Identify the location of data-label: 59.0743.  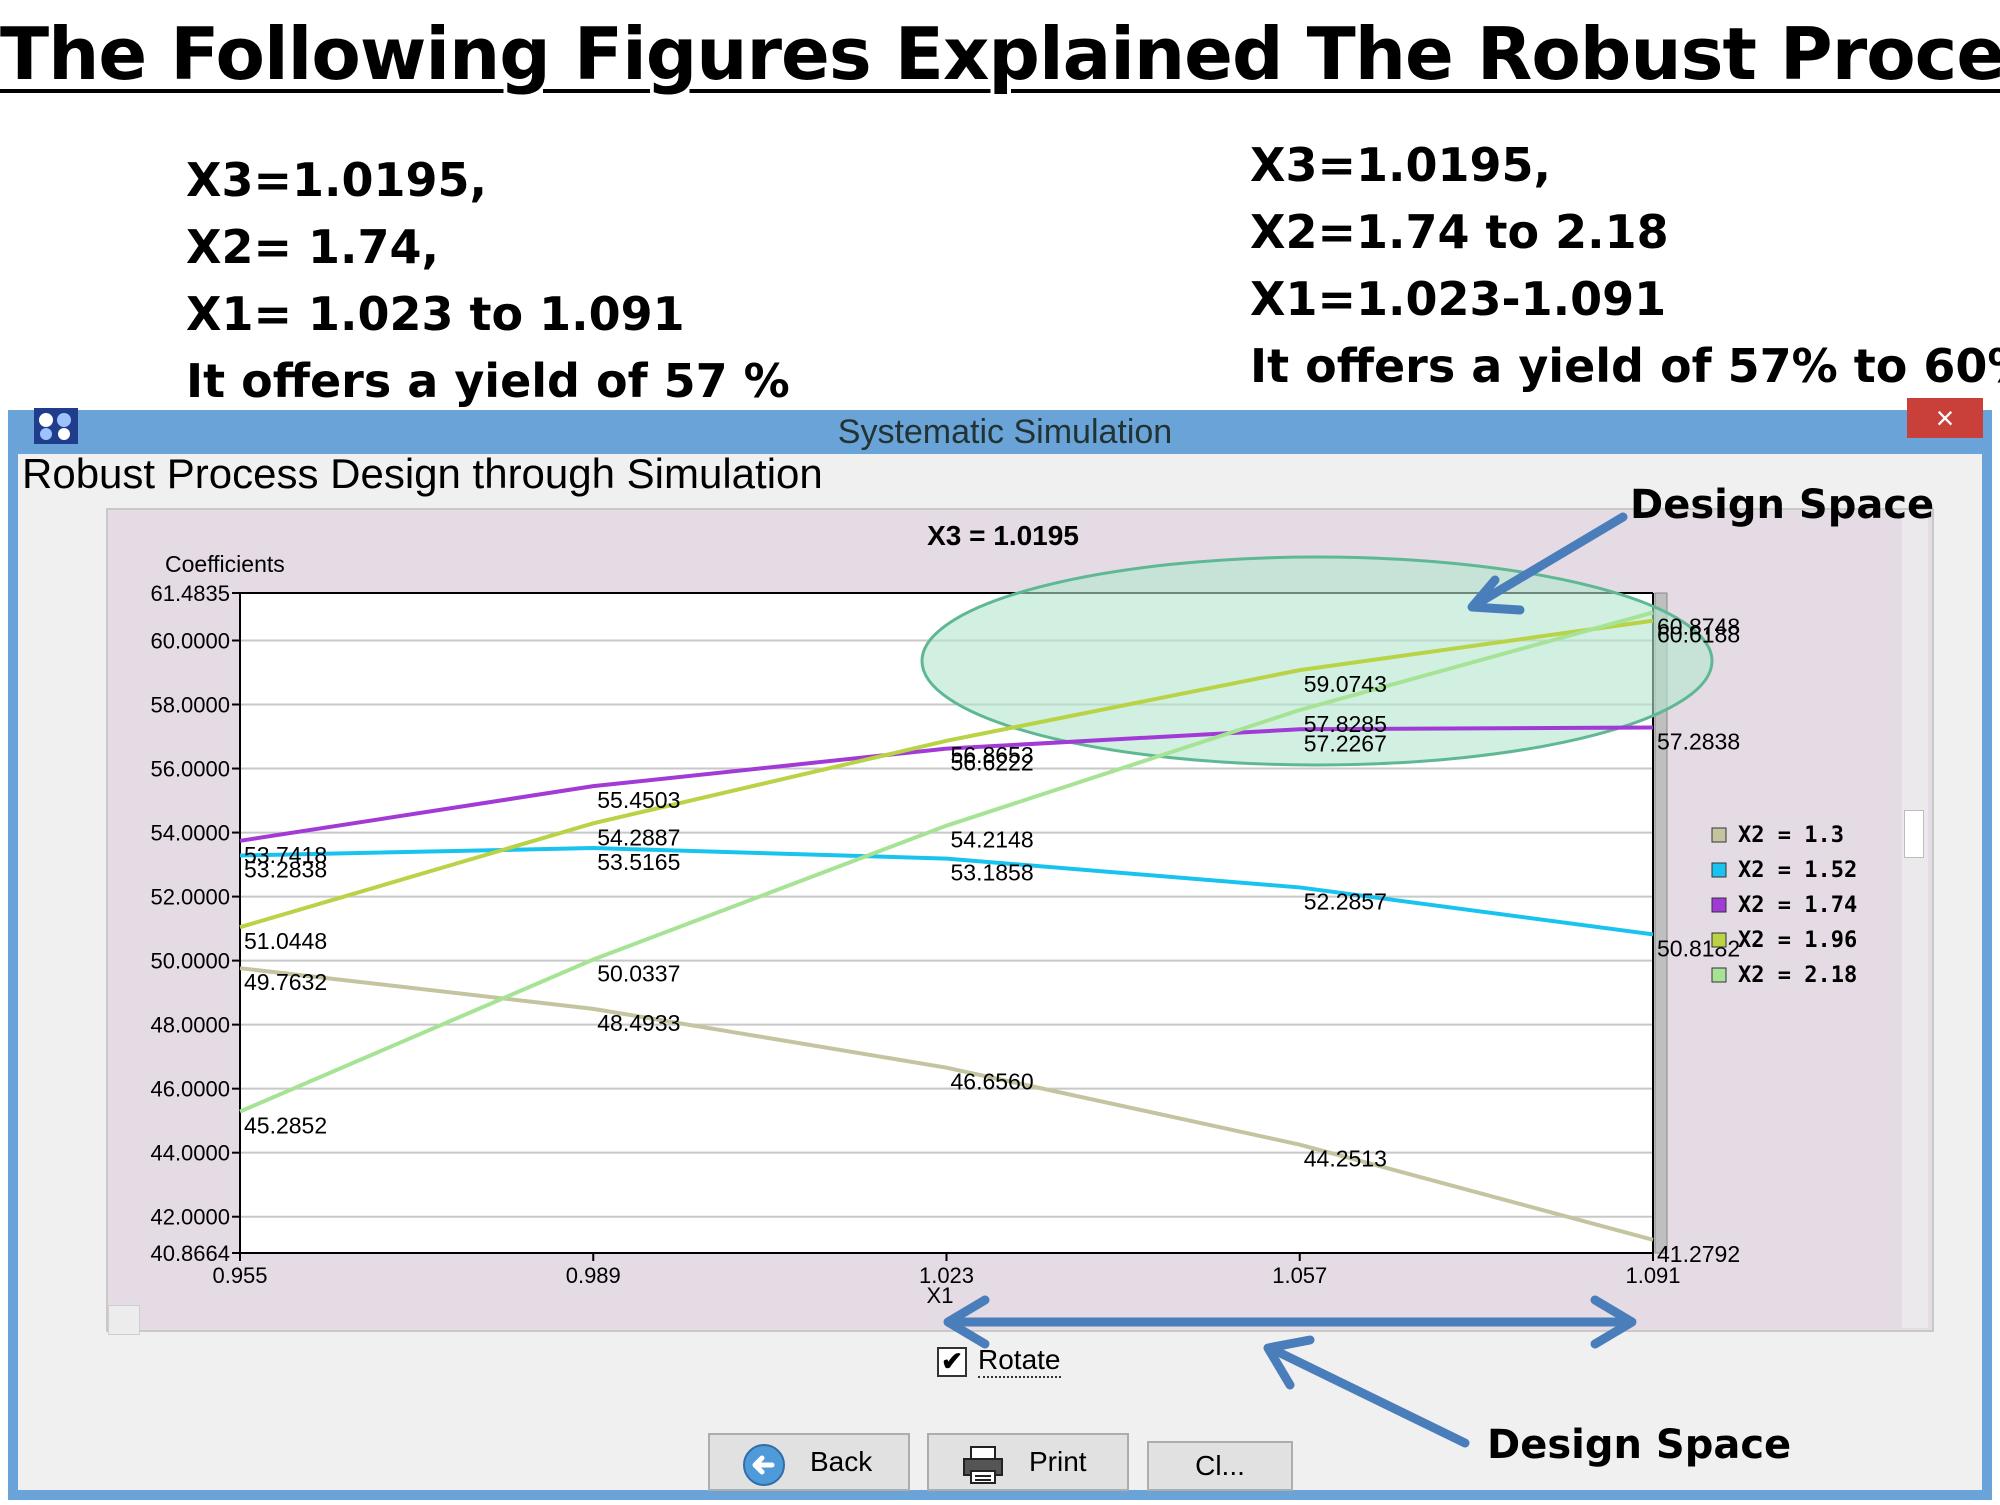
(1345, 684).